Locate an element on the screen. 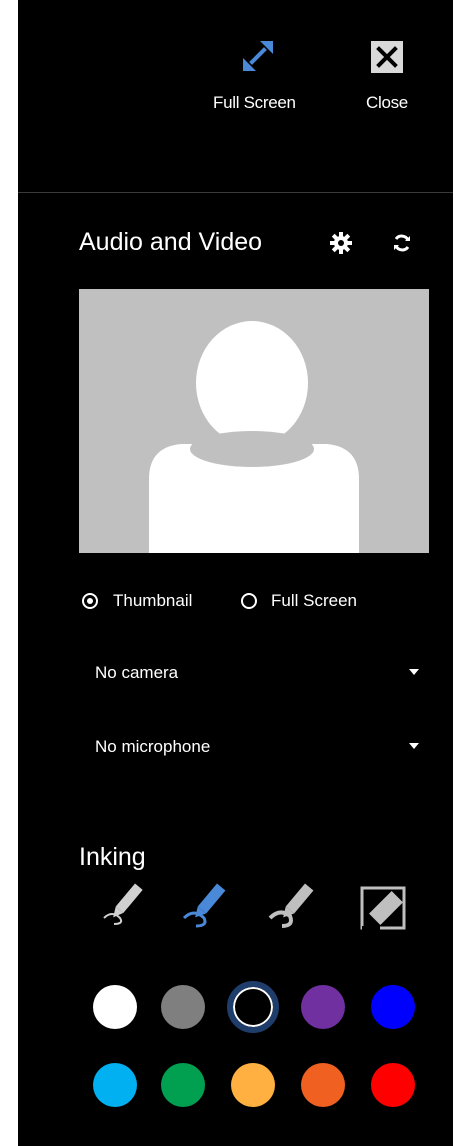 The height and width of the screenshot is (1146, 462). microphone-select: No microphone is located at coordinates (254, 746).